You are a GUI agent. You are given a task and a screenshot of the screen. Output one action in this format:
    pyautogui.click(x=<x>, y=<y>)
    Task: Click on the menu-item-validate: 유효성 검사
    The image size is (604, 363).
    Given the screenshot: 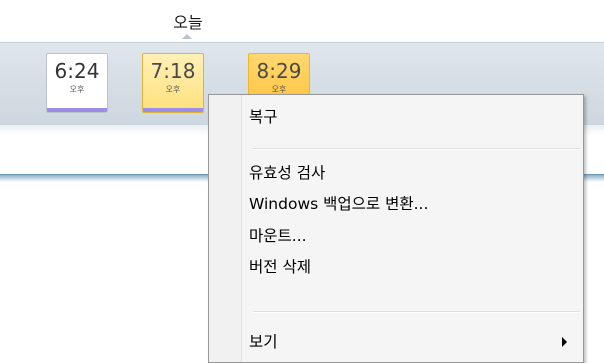 What is the action you would take?
    pyautogui.click(x=412, y=173)
    